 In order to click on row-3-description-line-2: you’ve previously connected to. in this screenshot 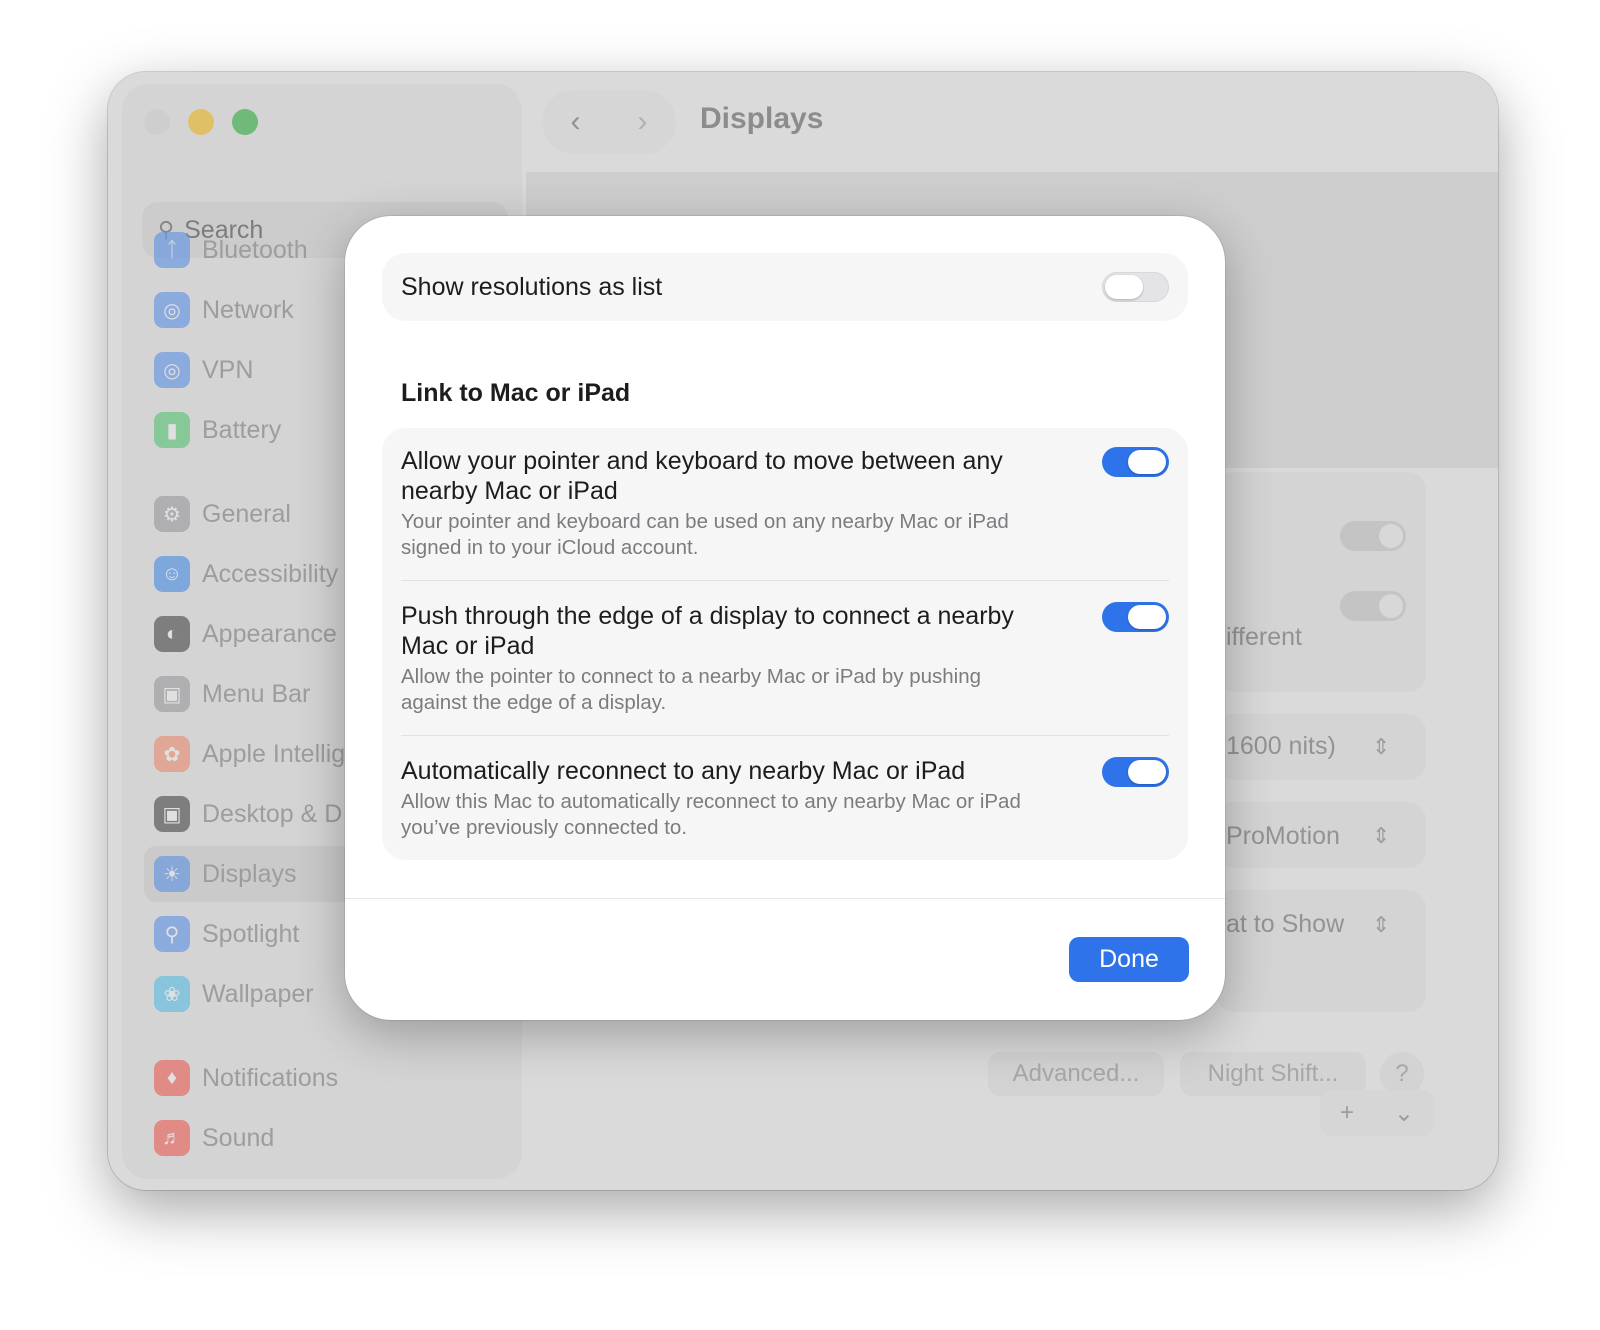, I will do `click(544, 827)`.